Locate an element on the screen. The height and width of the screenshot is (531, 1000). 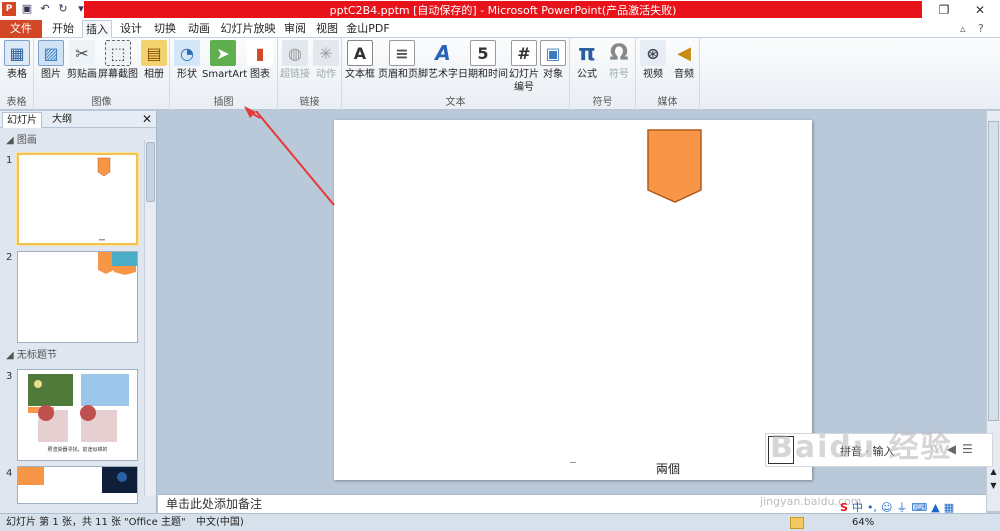
speaker-icon: ◀ is located at coordinates (684, 53).